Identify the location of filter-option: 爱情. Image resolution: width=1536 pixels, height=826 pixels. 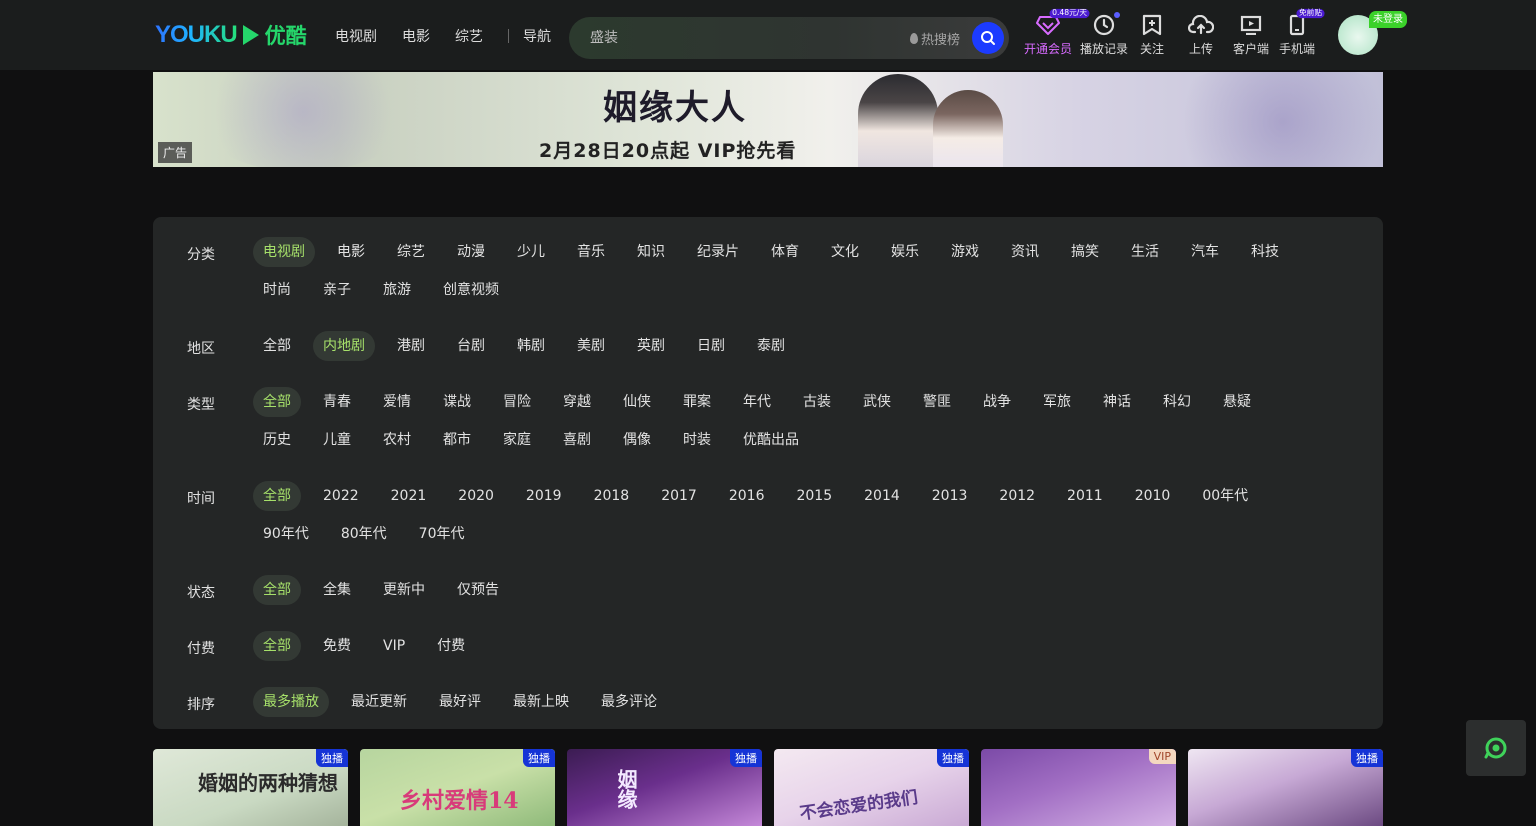
(397, 402).